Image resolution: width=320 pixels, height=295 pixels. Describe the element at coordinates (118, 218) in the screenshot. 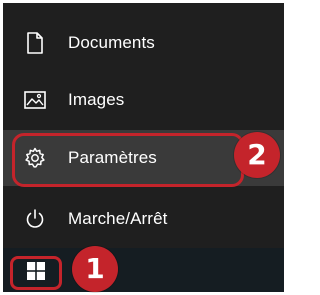

I see `menu-item-label: Marche/Arrêt` at that location.